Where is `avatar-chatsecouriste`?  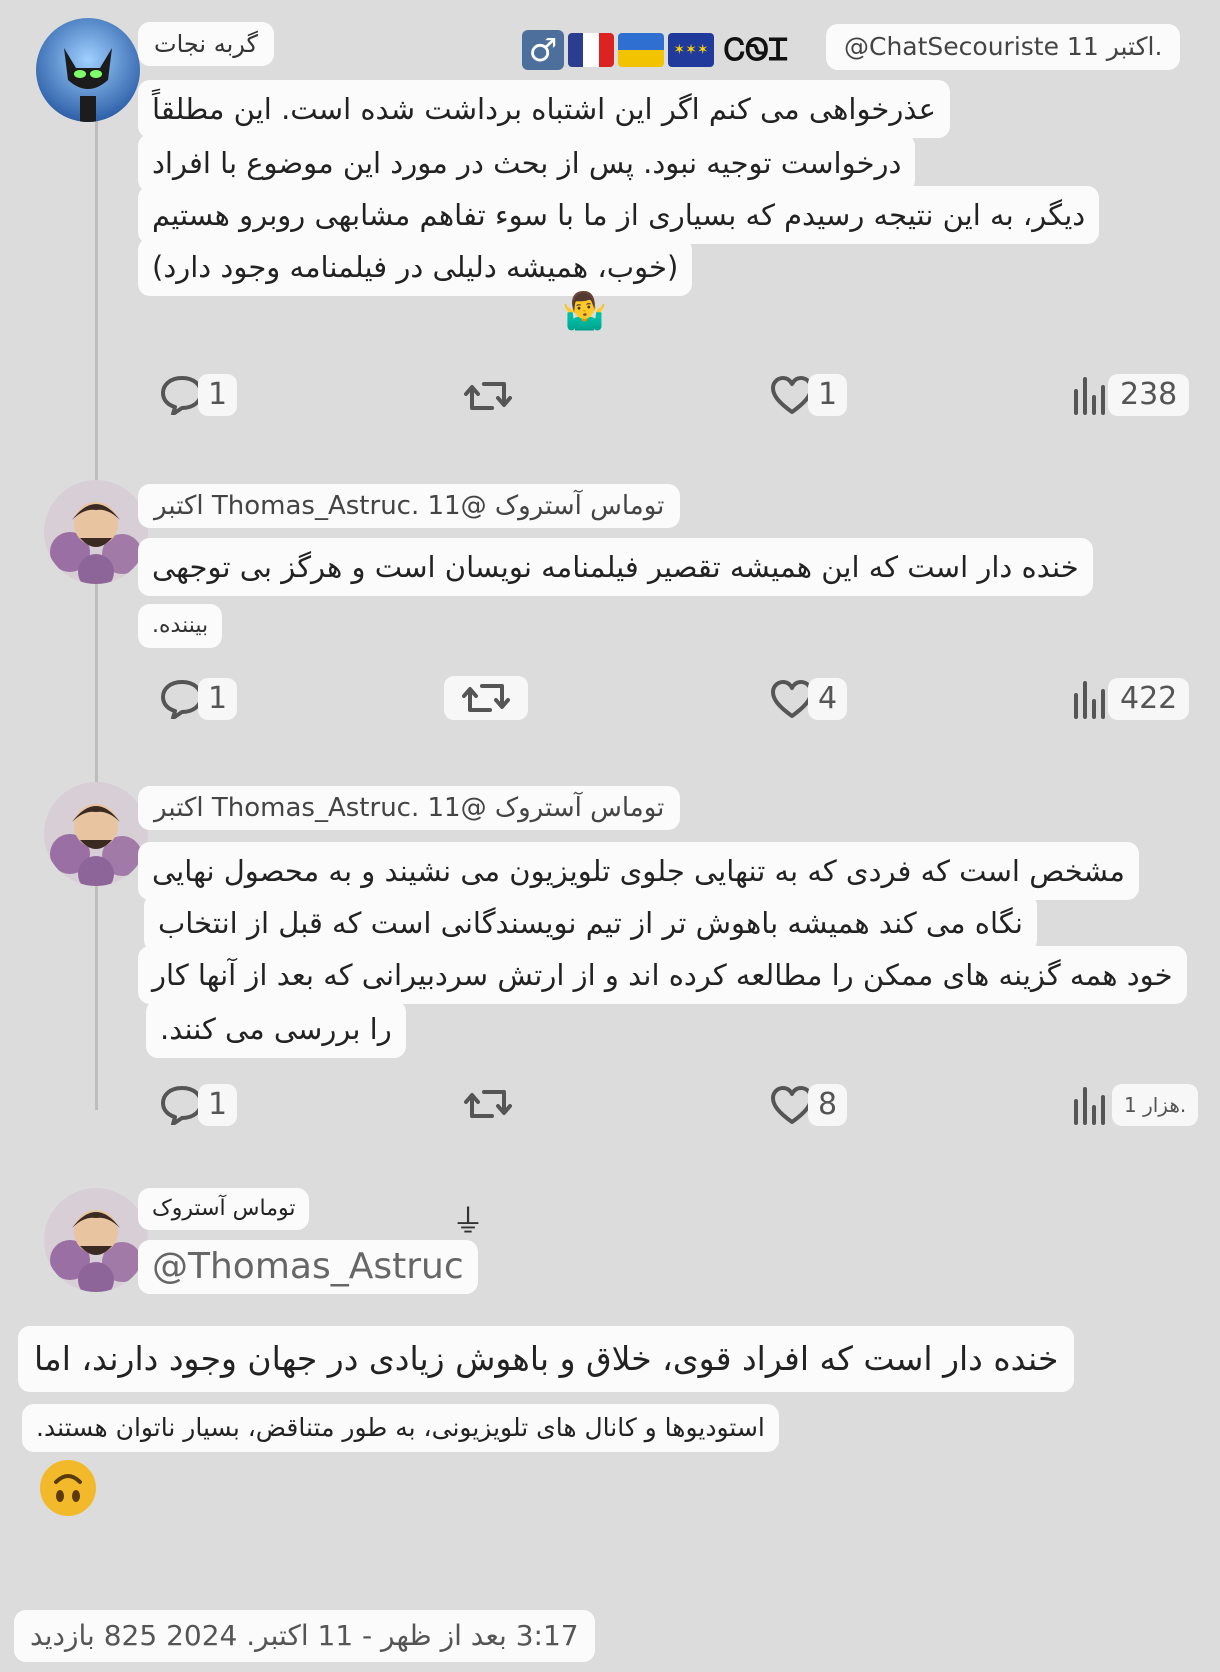 avatar-chatsecouriste is located at coordinates (88, 70).